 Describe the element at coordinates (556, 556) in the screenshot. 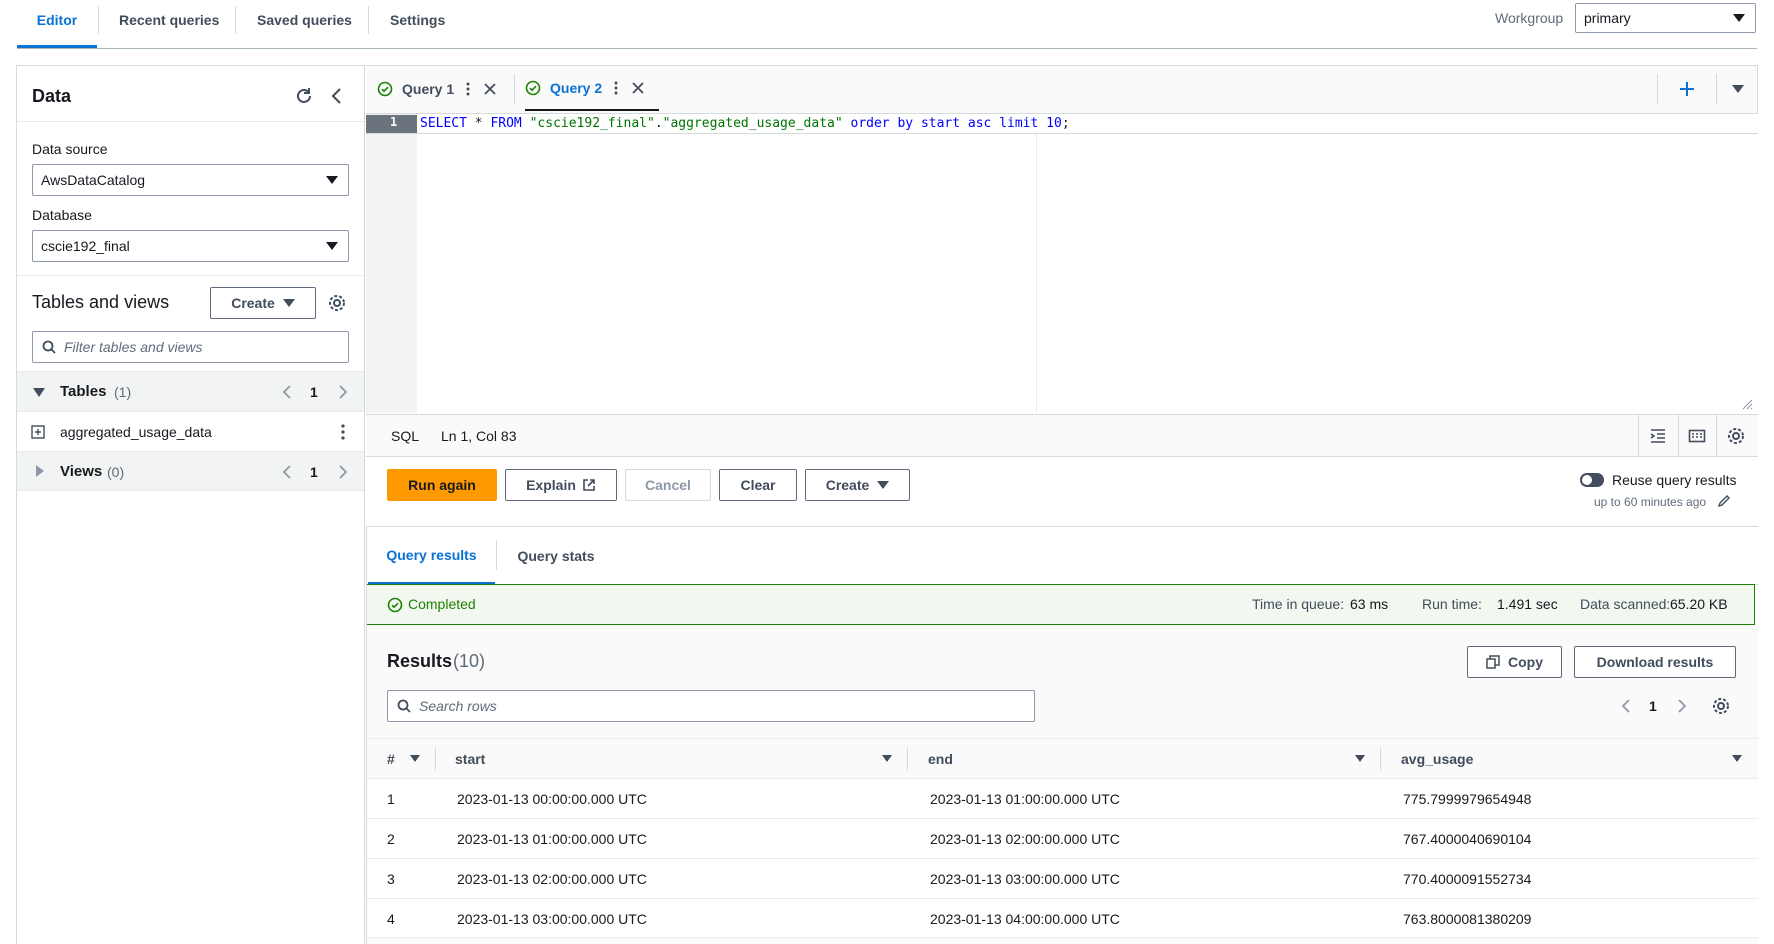

I see `tab-query-stats: Query stats` at that location.